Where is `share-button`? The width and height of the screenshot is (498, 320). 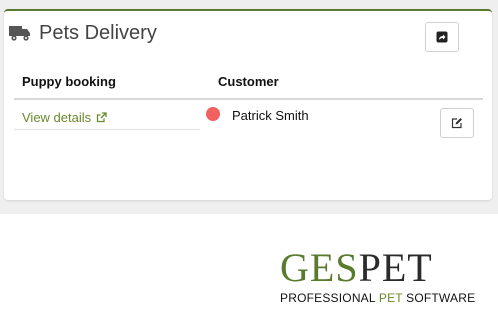 share-button is located at coordinates (442, 37).